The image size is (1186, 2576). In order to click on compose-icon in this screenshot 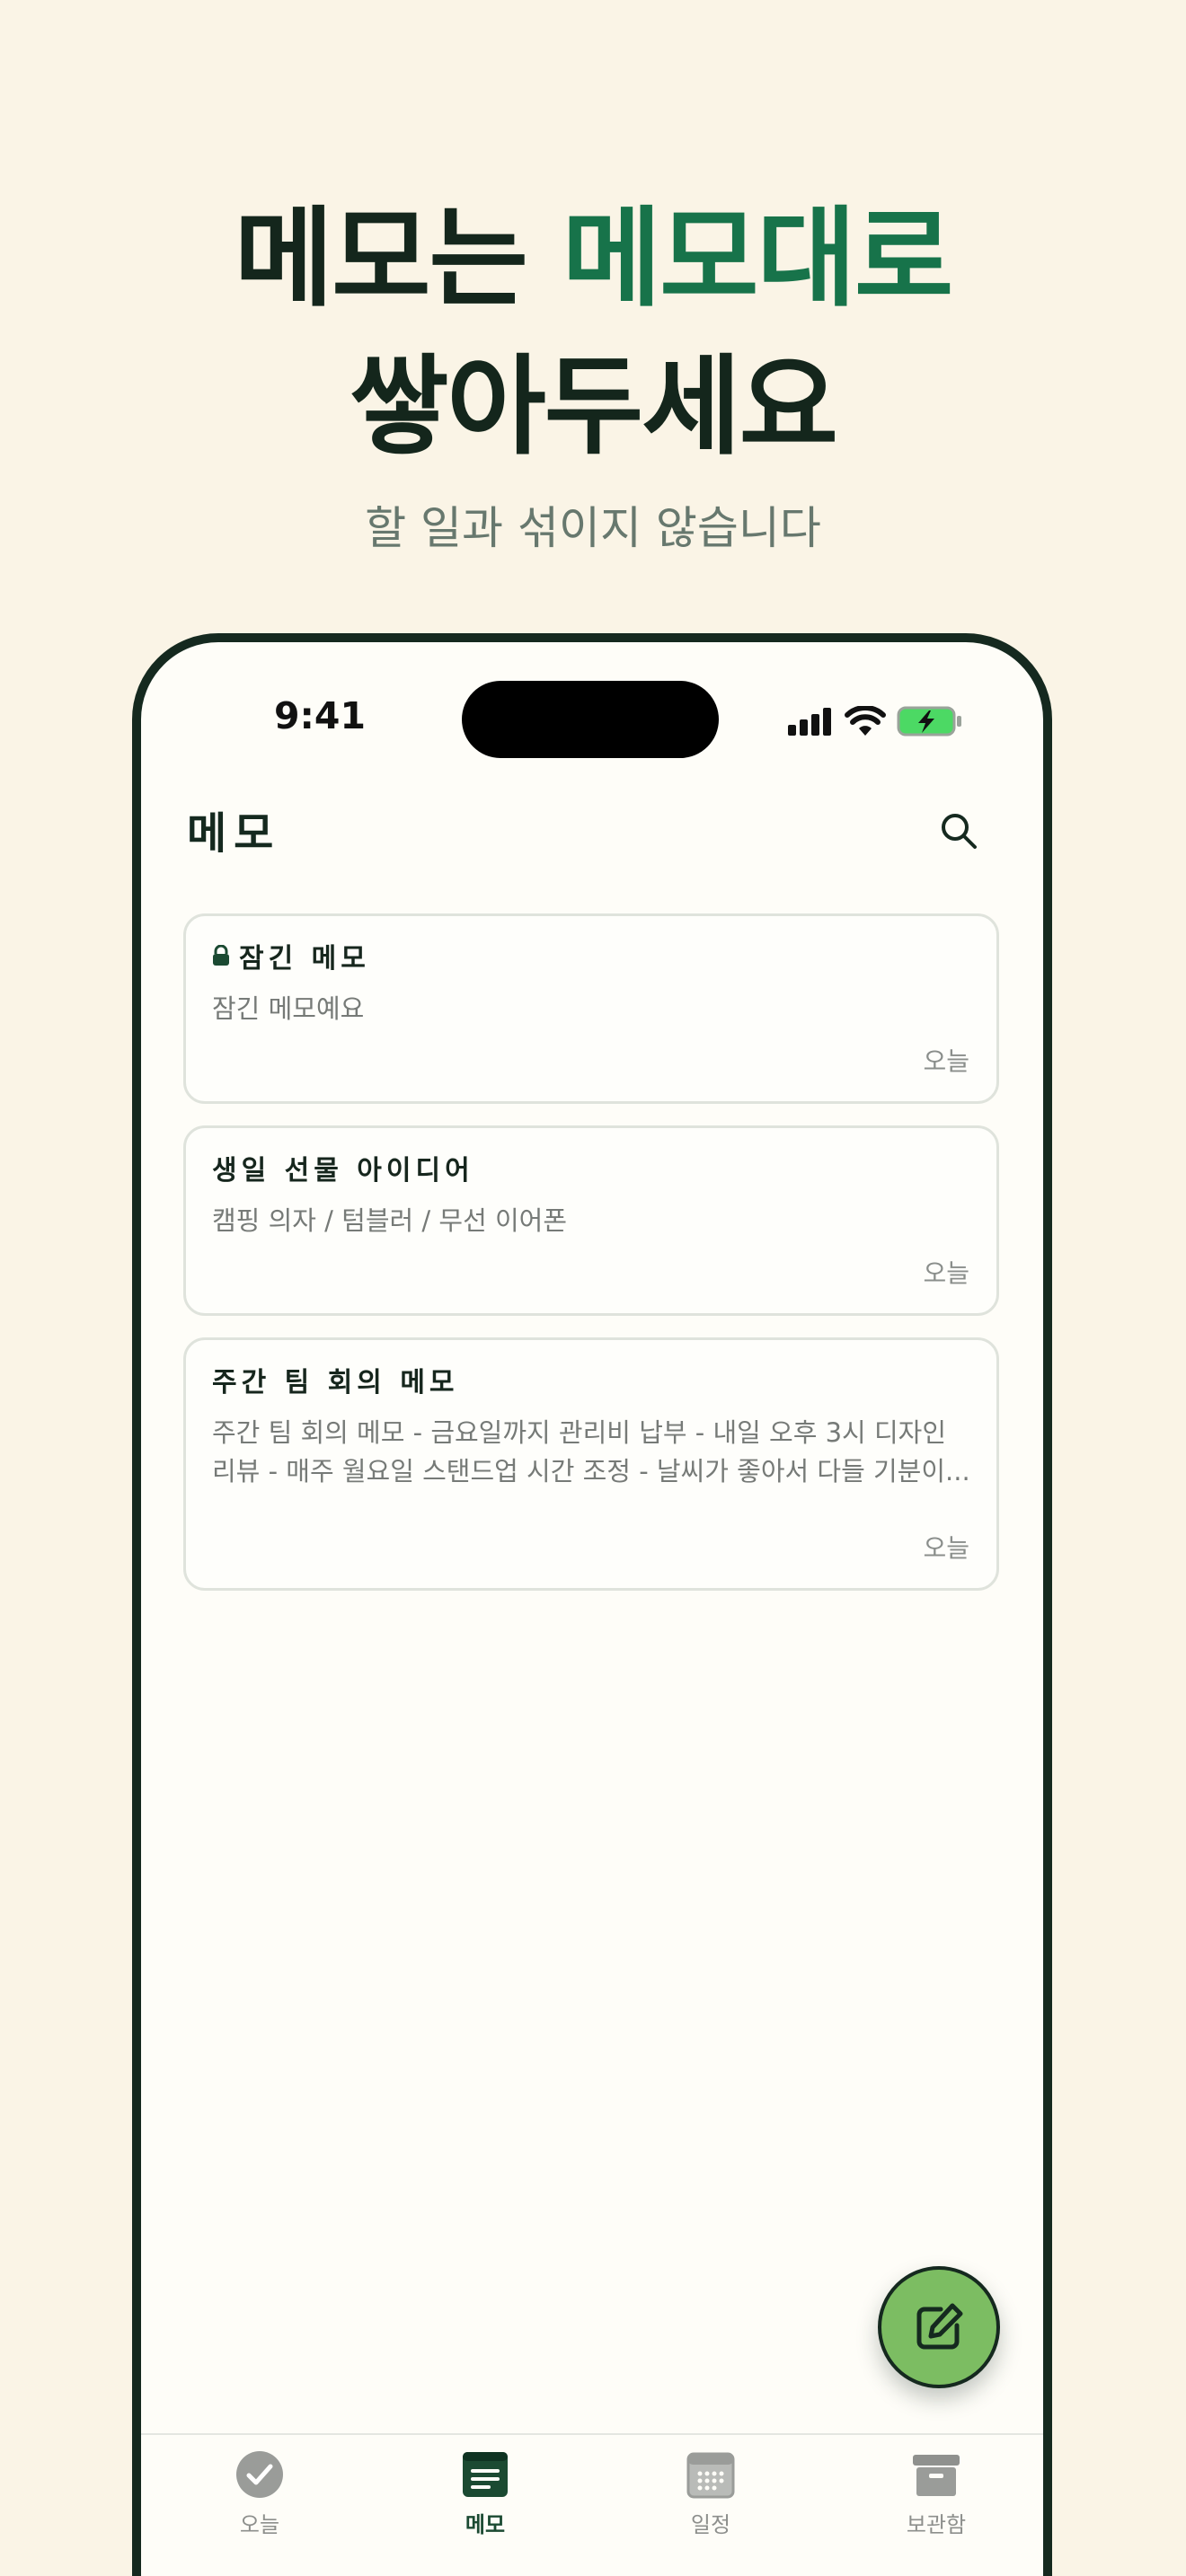, I will do `click(939, 2326)`.